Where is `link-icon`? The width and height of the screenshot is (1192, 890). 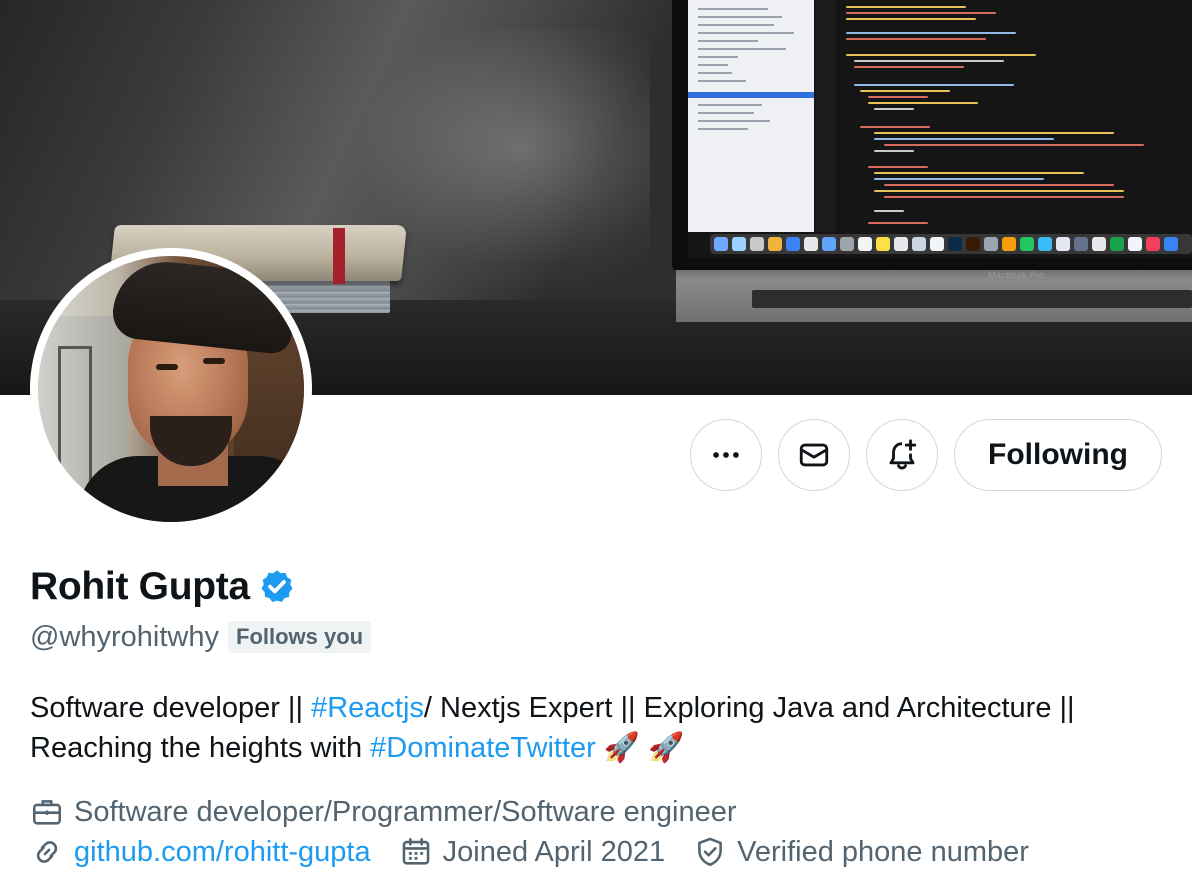 link-icon is located at coordinates (47, 852).